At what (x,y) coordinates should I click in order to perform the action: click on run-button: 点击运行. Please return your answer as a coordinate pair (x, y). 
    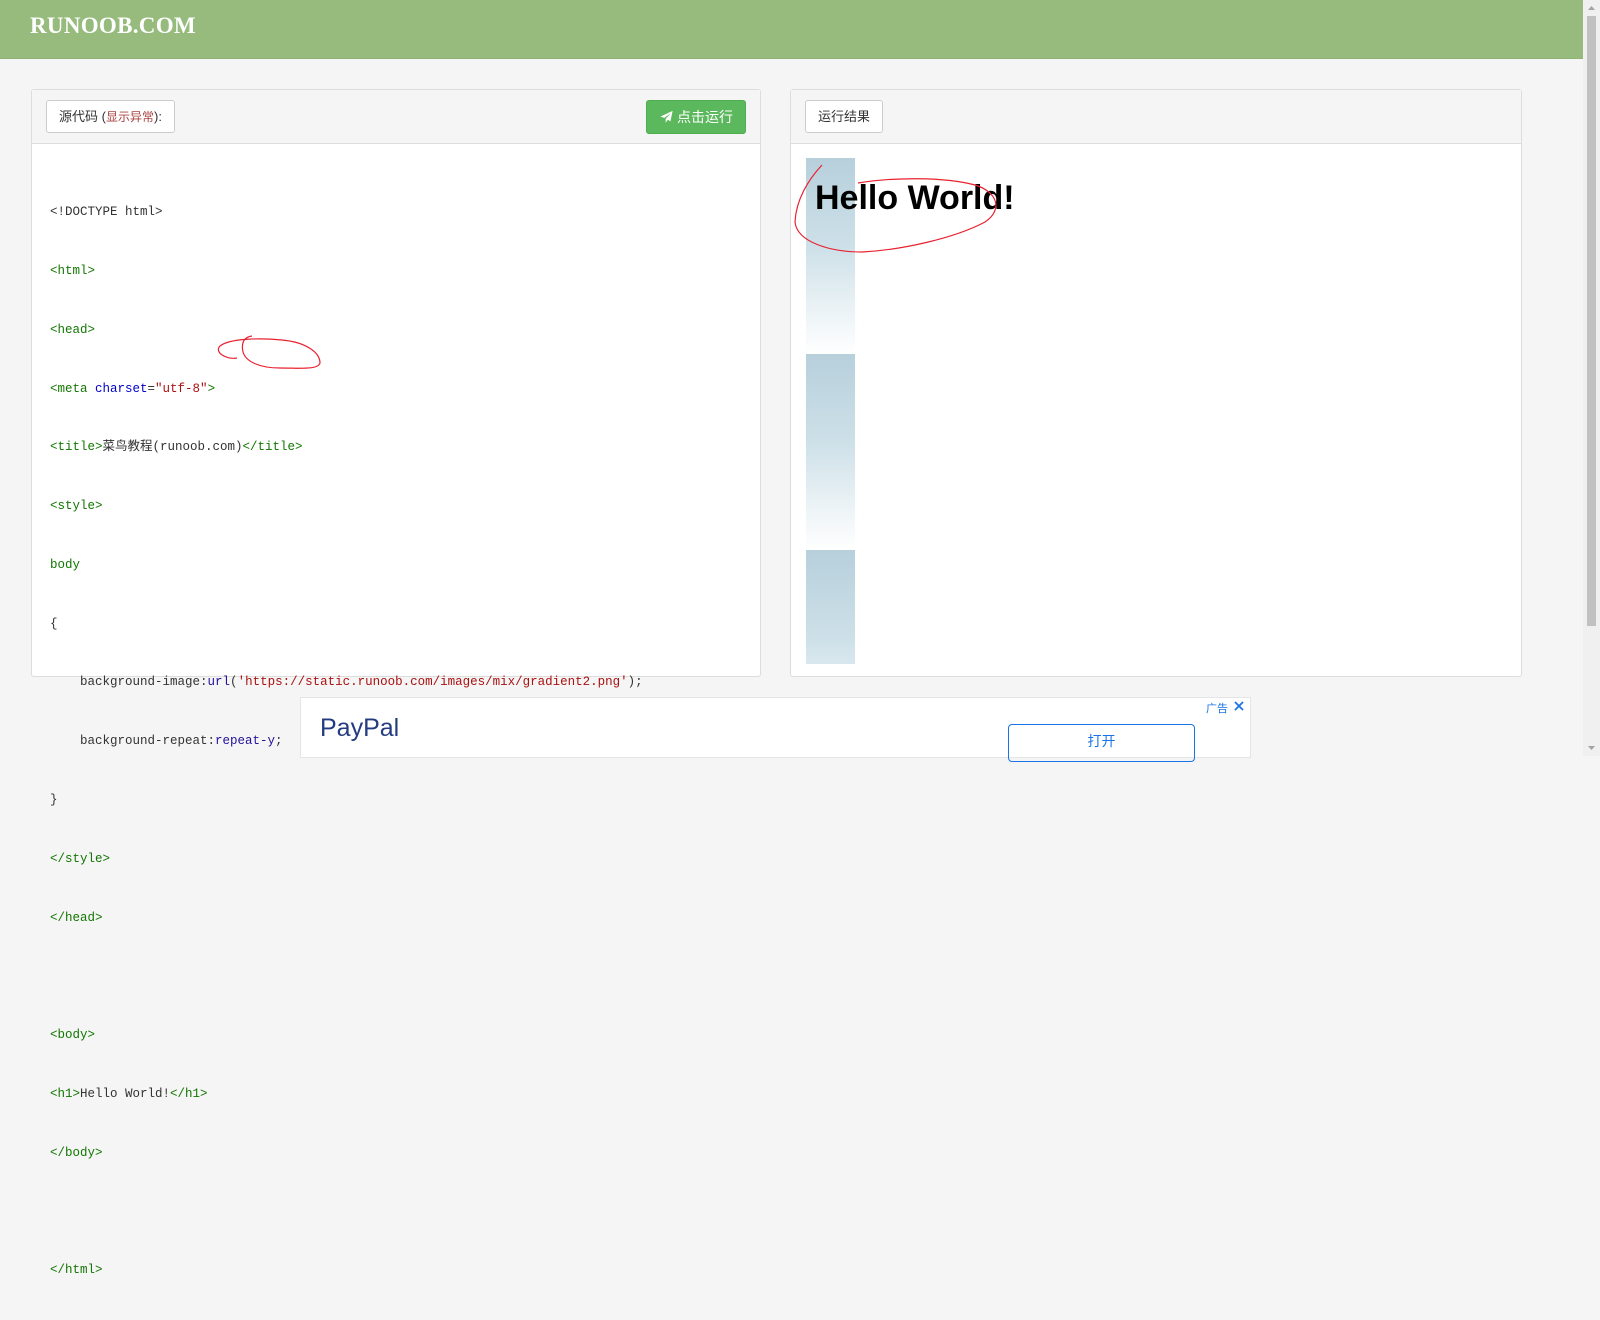
    Looking at the image, I should click on (696, 117).